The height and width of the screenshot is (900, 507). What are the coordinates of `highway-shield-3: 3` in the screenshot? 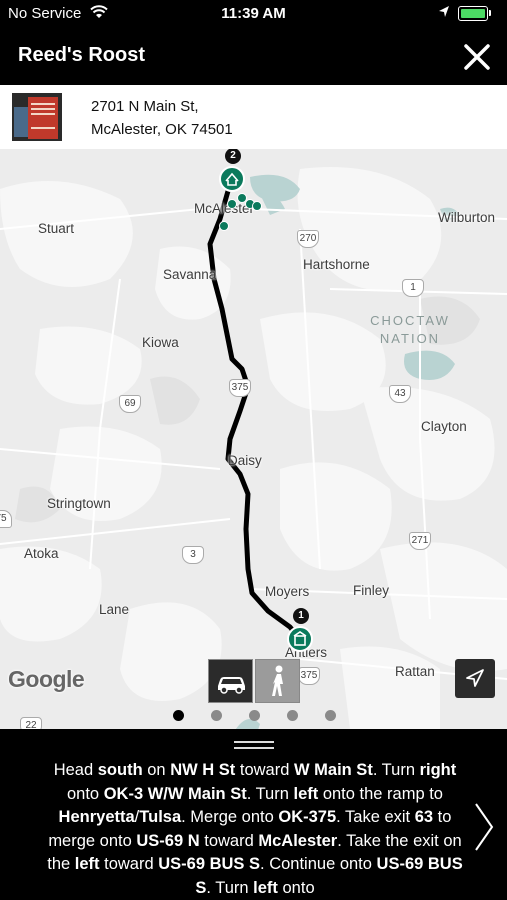 It's located at (193, 555).